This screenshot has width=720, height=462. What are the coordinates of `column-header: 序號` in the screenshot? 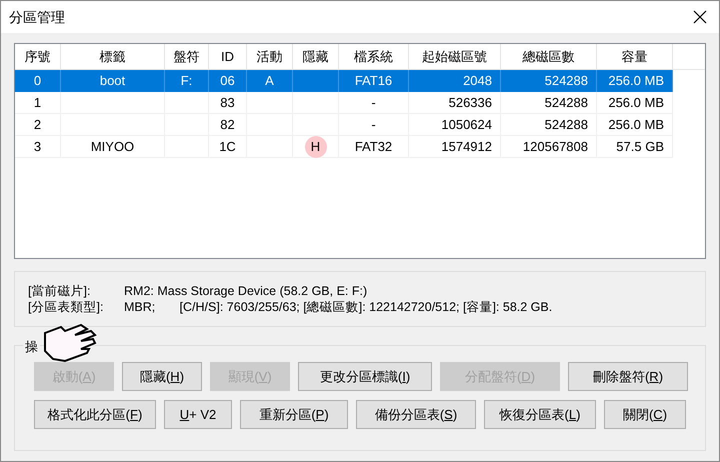 It's located at (38, 56).